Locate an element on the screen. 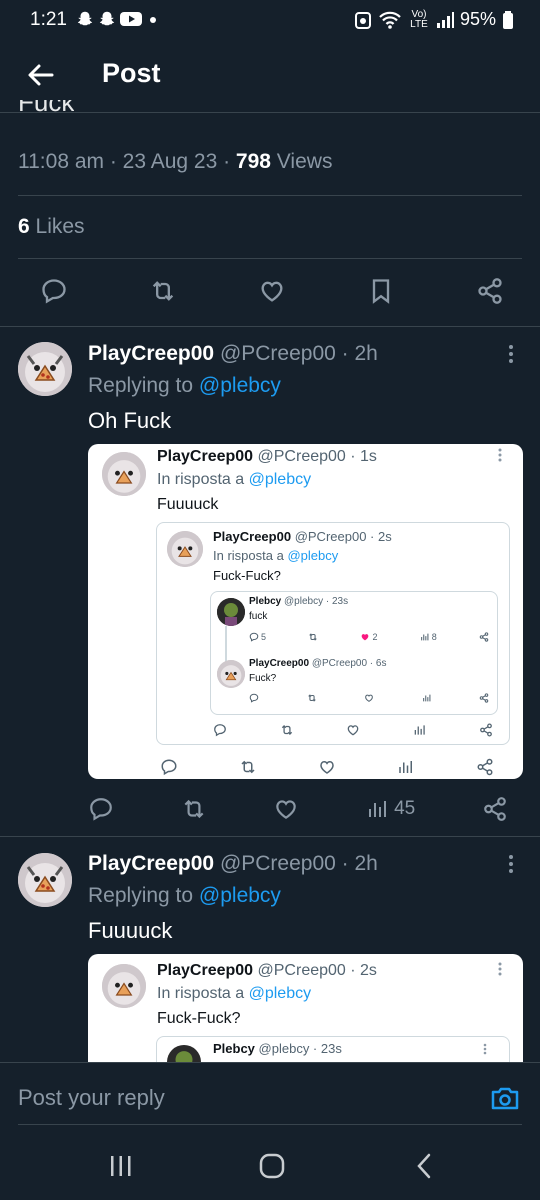 The image size is (540, 1200). wifi-icon is located at coordinates (390, 20).